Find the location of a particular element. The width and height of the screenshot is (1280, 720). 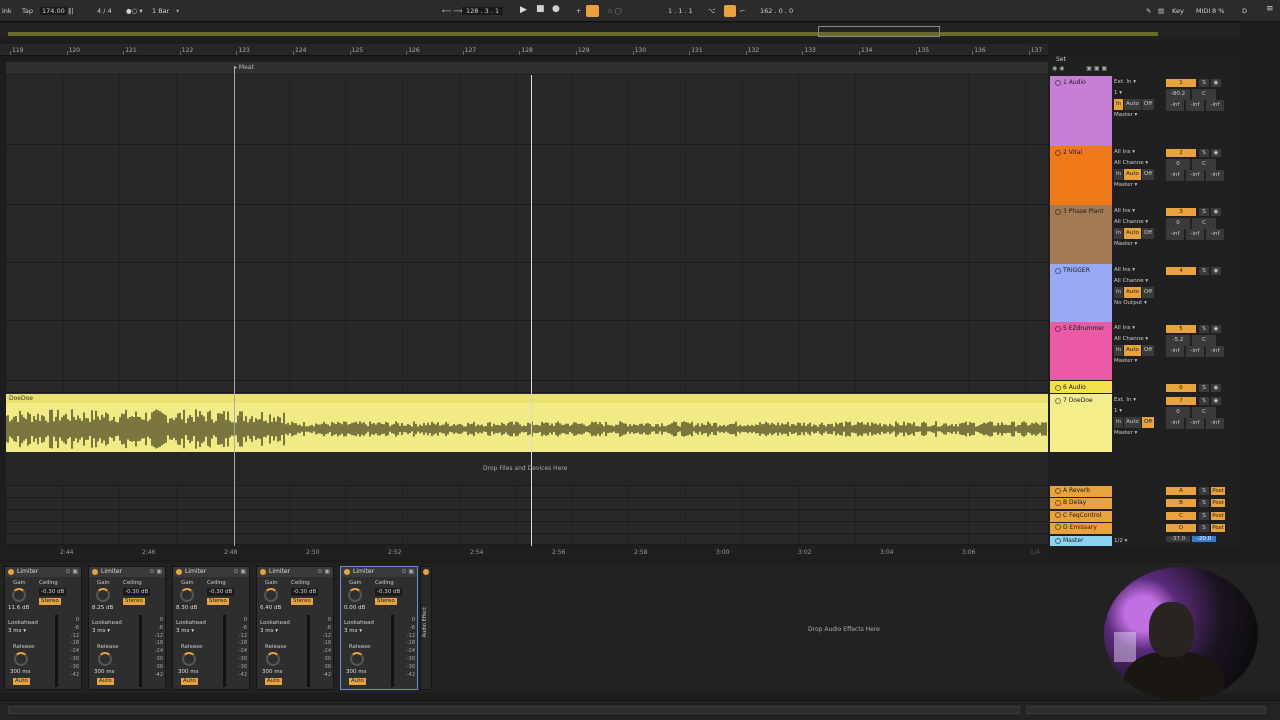

device-title: Limiter ⊙ ▣ is located at coordinates (211, 572).